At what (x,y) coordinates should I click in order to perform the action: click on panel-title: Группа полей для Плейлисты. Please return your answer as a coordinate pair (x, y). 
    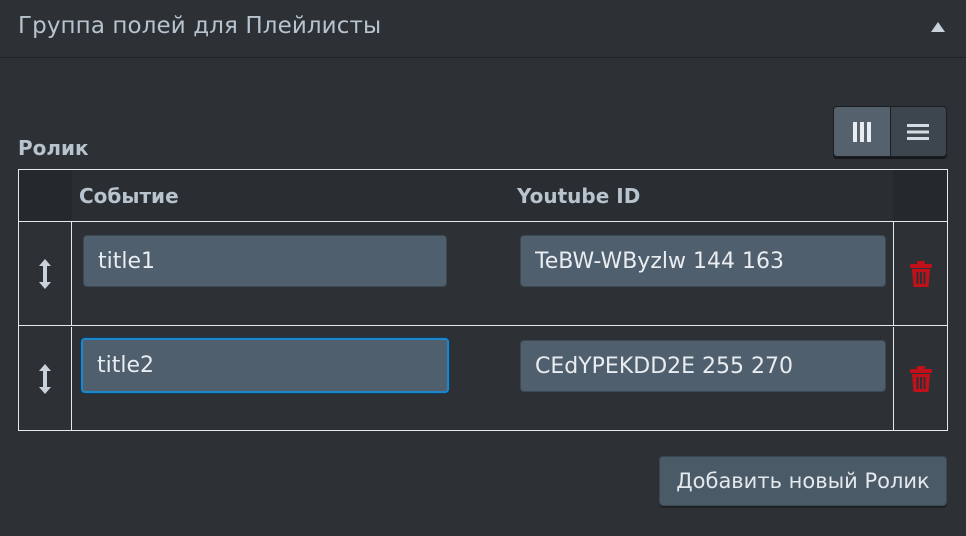
    Looking at the image, I should click on (200, 26).